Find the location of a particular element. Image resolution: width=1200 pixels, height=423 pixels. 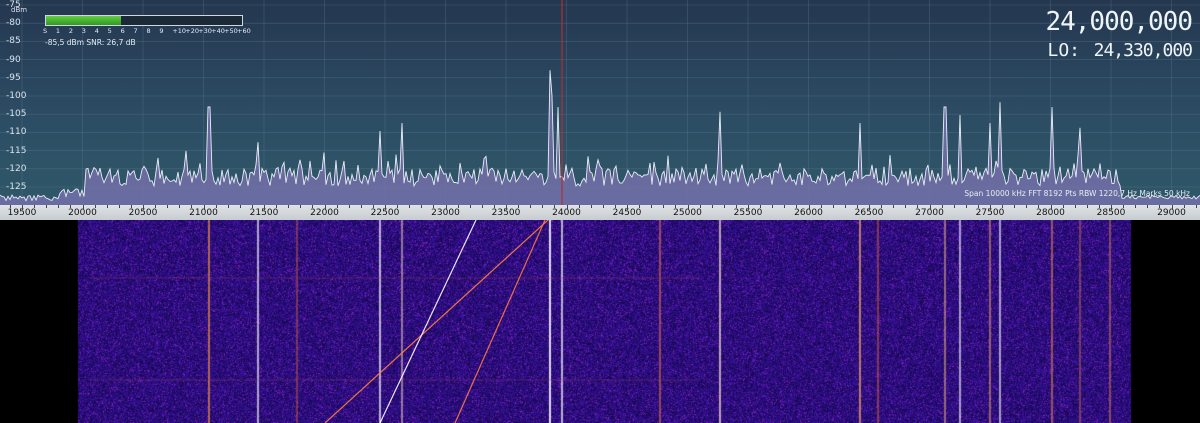

signal-readout: -85,5 dBm SNR: 26,7 dB is located at coordinates (90, 42).